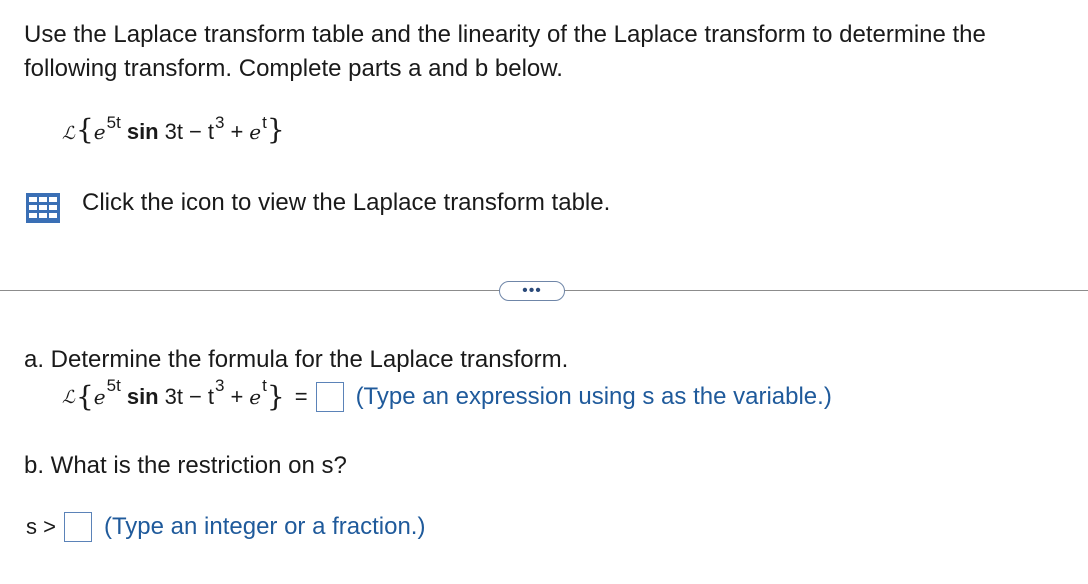 The height and width of the screenshot is (584, 1088). I want to click on laplace-expression: ℒ { e 5t sin 3t − t 3 + e t }, so click(173, 129).